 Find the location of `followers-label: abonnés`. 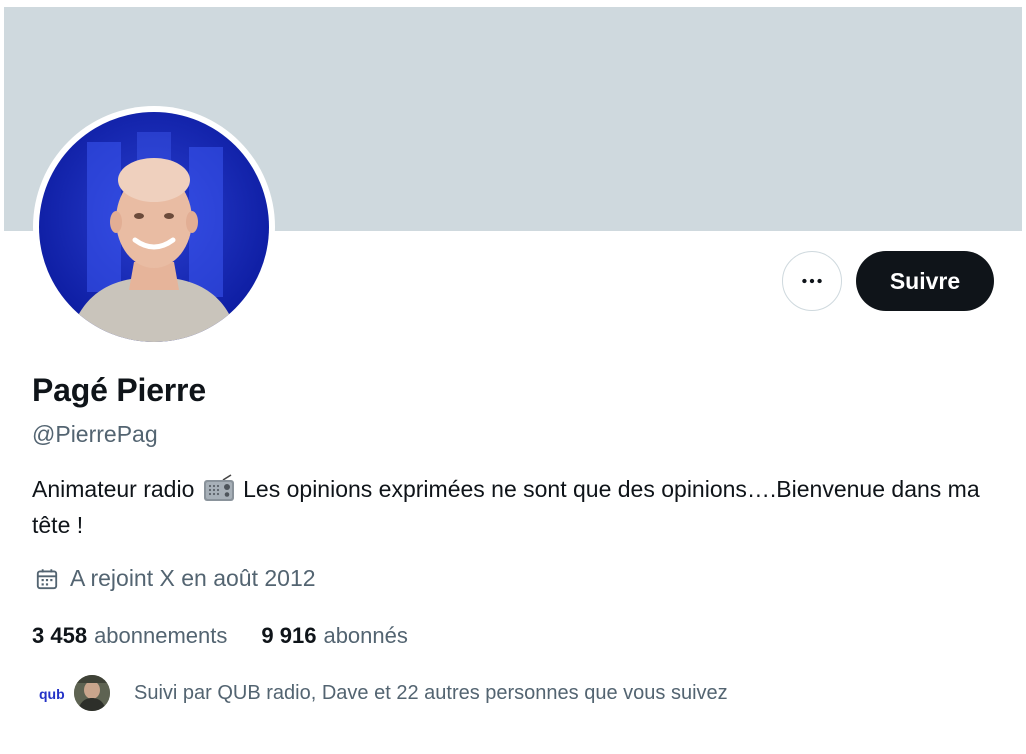

followers-label: abonnés is located at coordinates (365, 635).